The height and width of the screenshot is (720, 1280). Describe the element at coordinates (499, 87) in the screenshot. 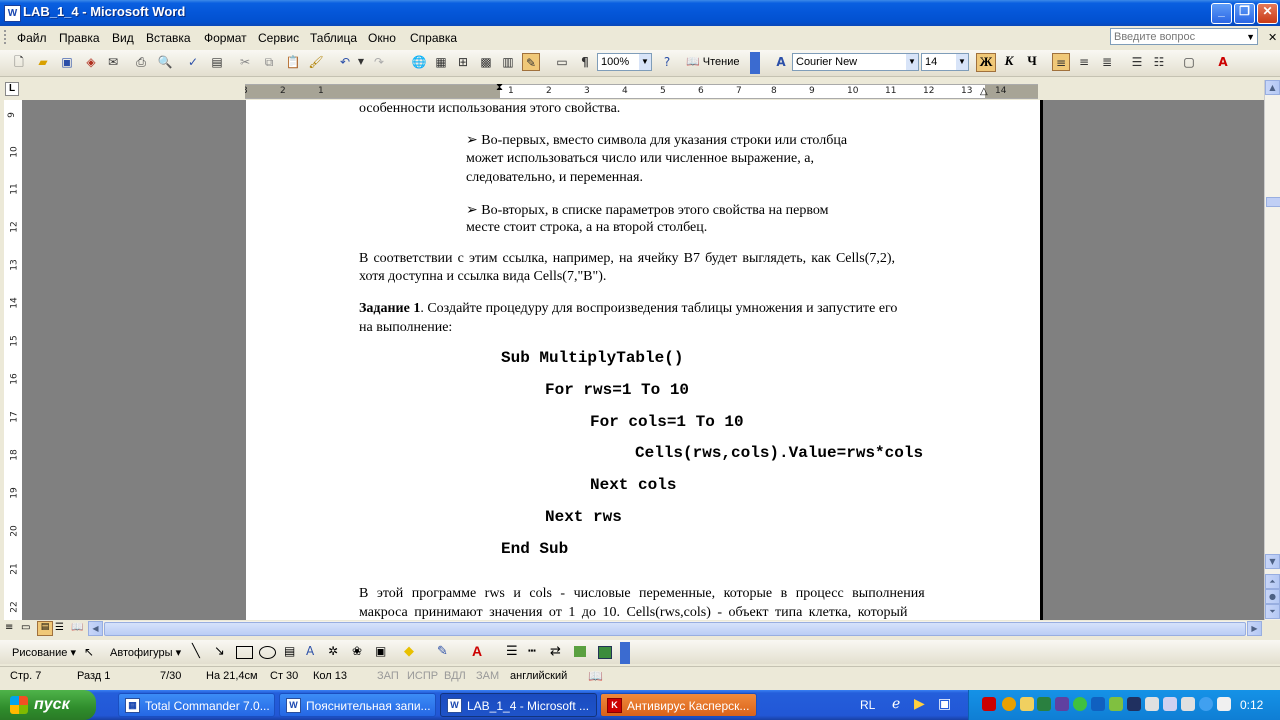

I see `indent-marker: ⧗` at that location.